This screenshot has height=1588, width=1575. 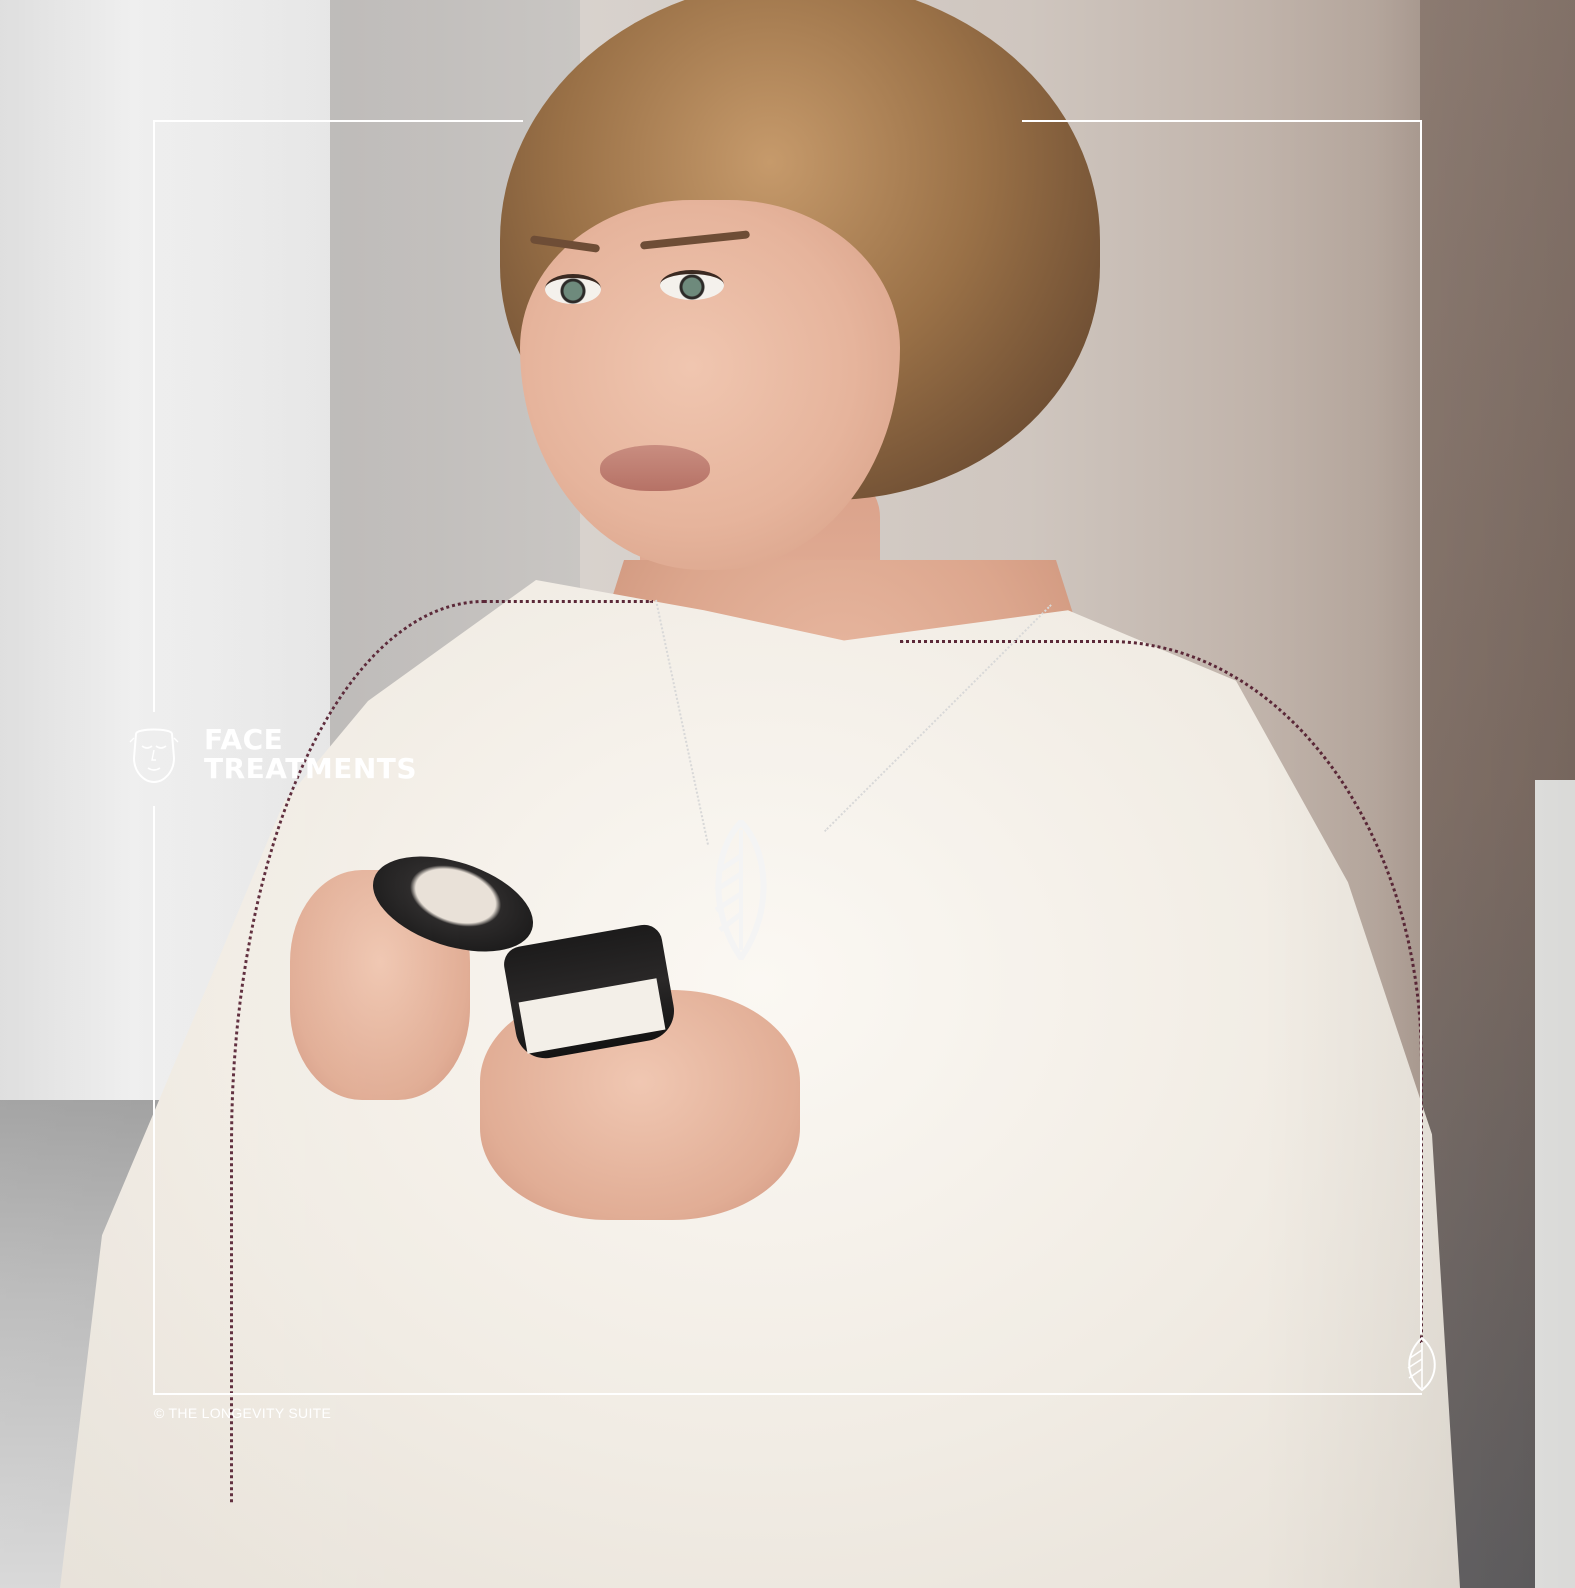 What do you see at coordinates (787, 1394) in the screenshot?
I see `frame-bottom` at bounding box center [787, 1394].